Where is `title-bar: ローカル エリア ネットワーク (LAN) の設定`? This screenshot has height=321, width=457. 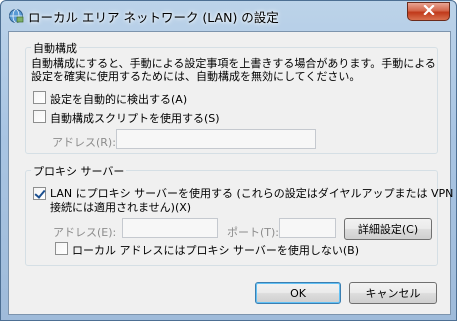
title-bar: ローカル エリア ネットワーク (LAN) の設定 is located at coordinates (228, 16).